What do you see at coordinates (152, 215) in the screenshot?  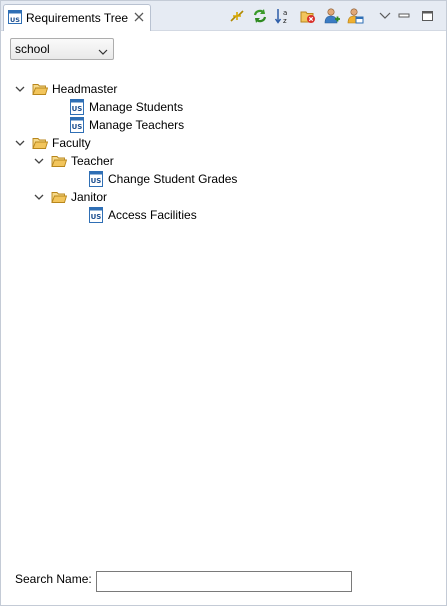 I see `tree-node-label: Access Facilities` at bounding box center [152, 215].